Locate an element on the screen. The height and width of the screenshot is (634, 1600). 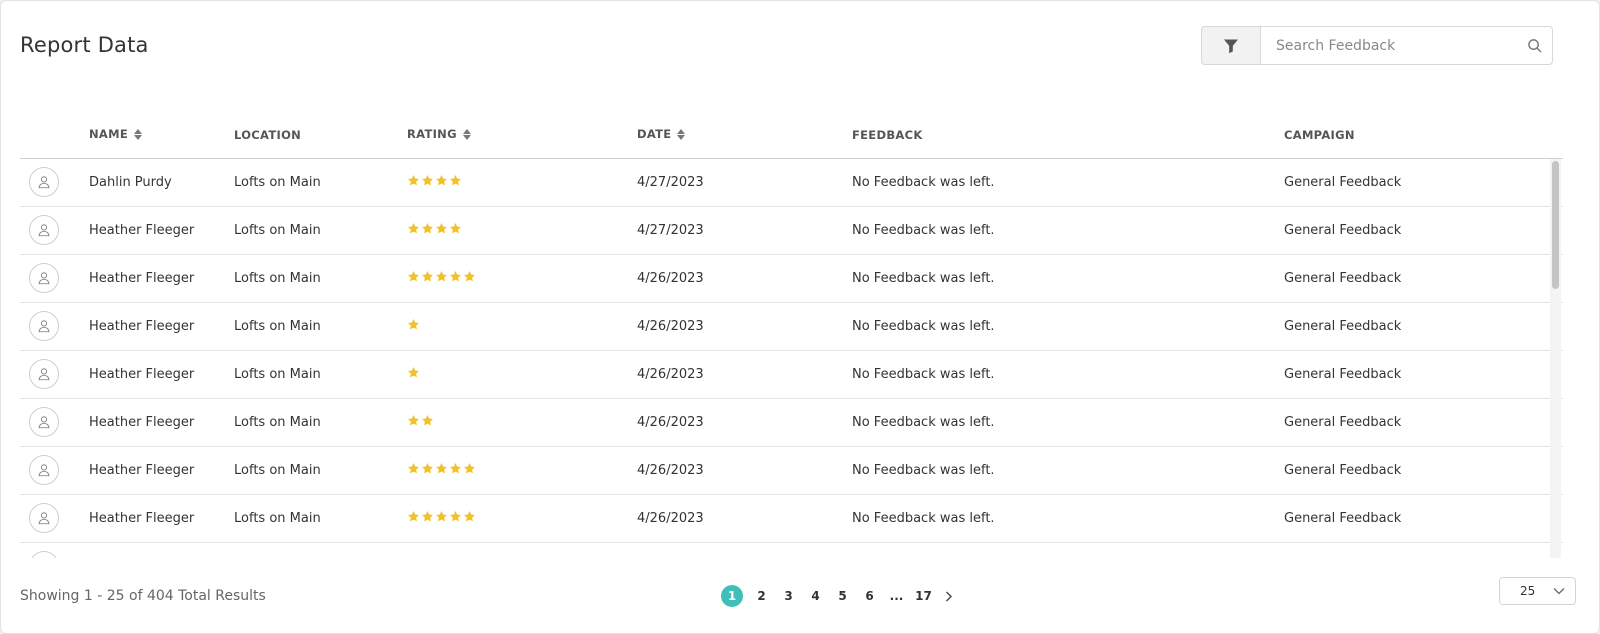
filter-icon is located at coordinates (1231, 46).